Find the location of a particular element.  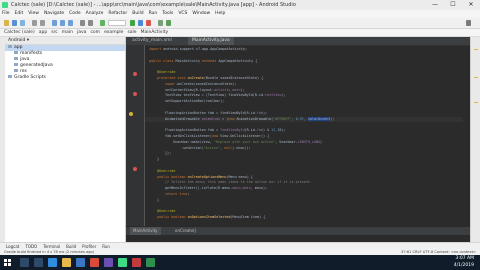

breadcrumb-item: main is located at coordinates (67, 32).